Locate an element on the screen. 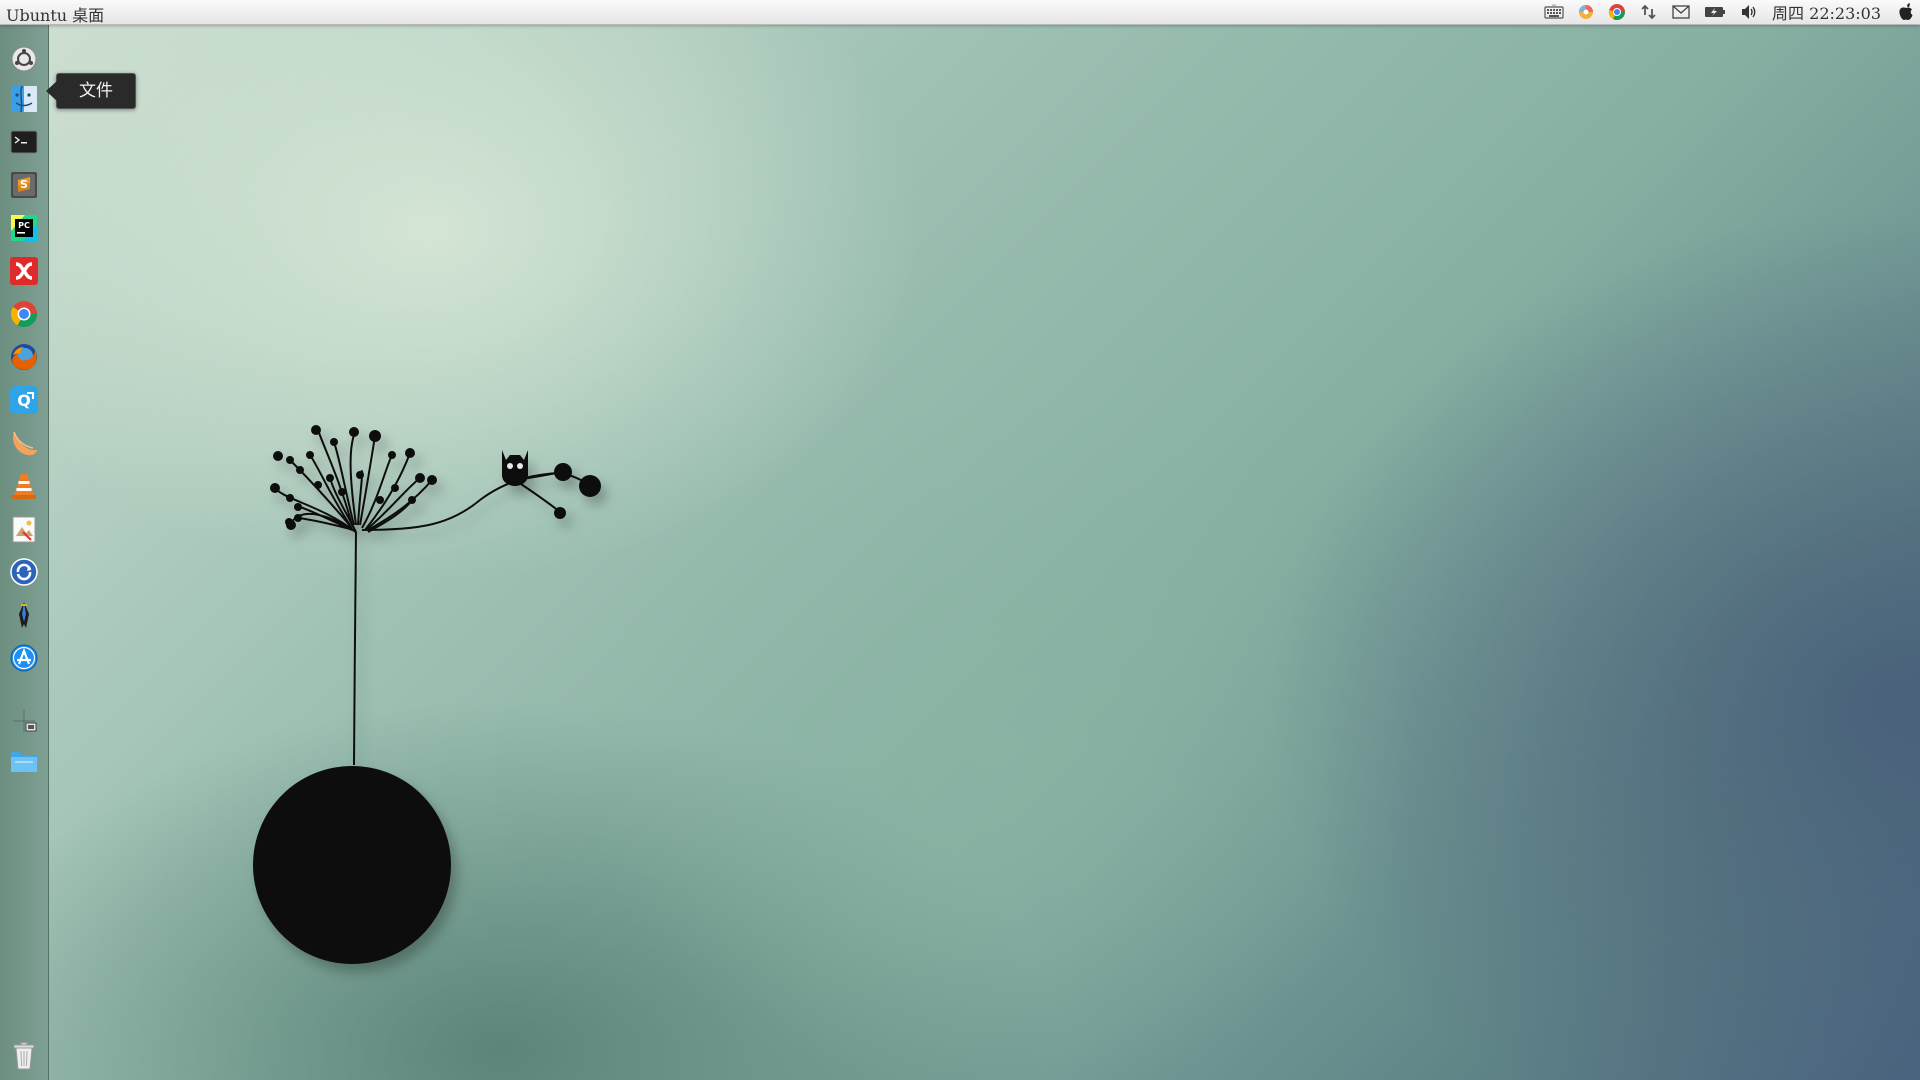 The height and width of the screenshot is (1080, 1920). launcher: S PC Q is located at coordinates (24, 552).